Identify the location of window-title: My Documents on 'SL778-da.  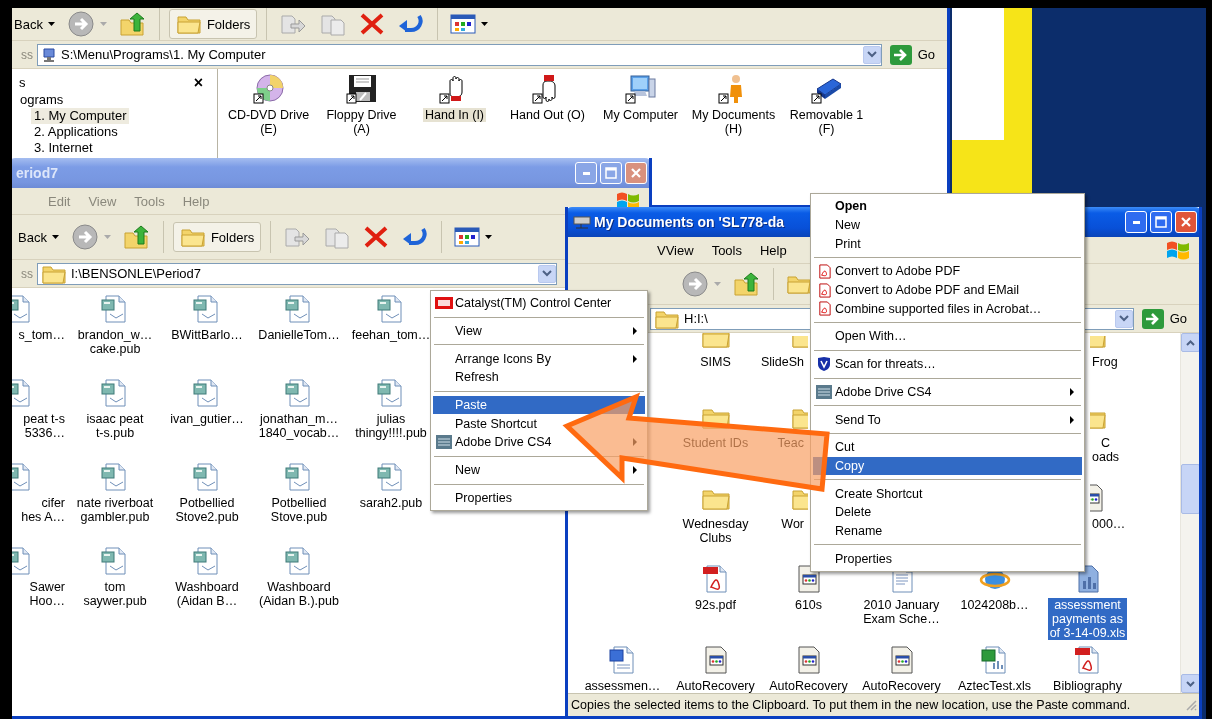
(689, 222).